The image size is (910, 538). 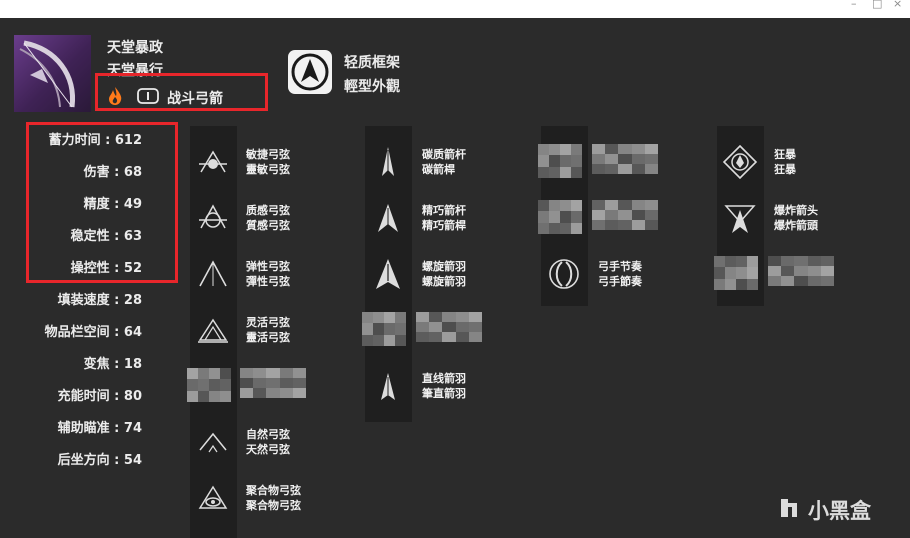 I want to click on perk-arrow-carbon: 碳质箭杆 碳箭桿, so click(x=418, y=162).